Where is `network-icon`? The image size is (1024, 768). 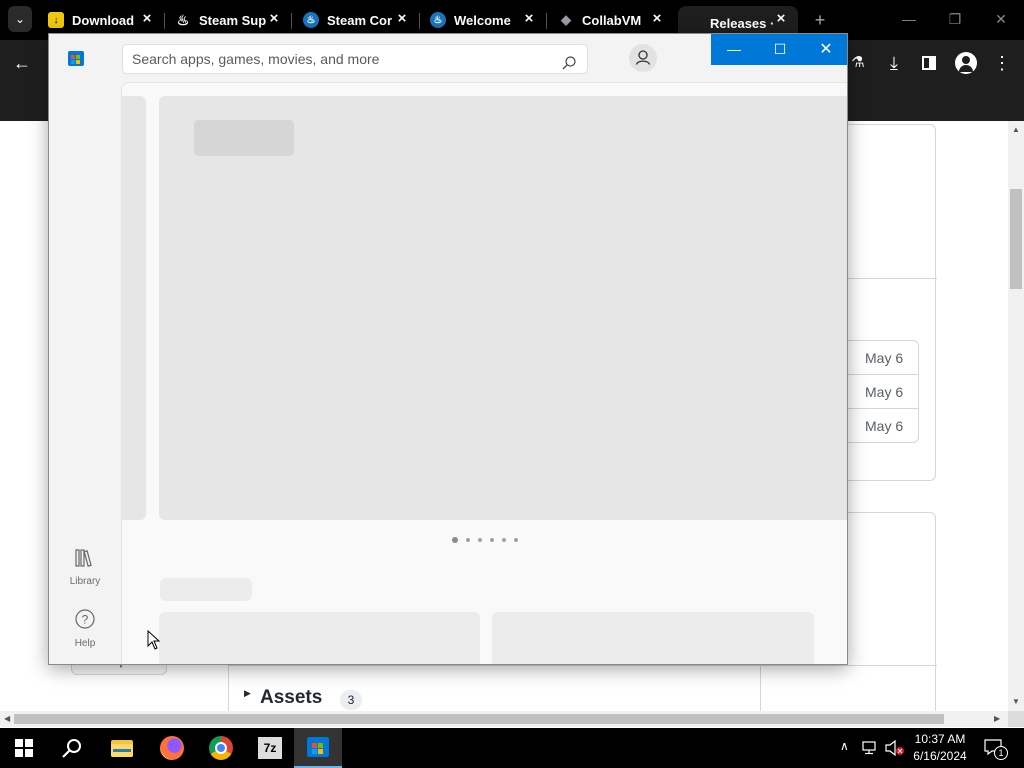 network-icon is located at coordinates (871, 748).